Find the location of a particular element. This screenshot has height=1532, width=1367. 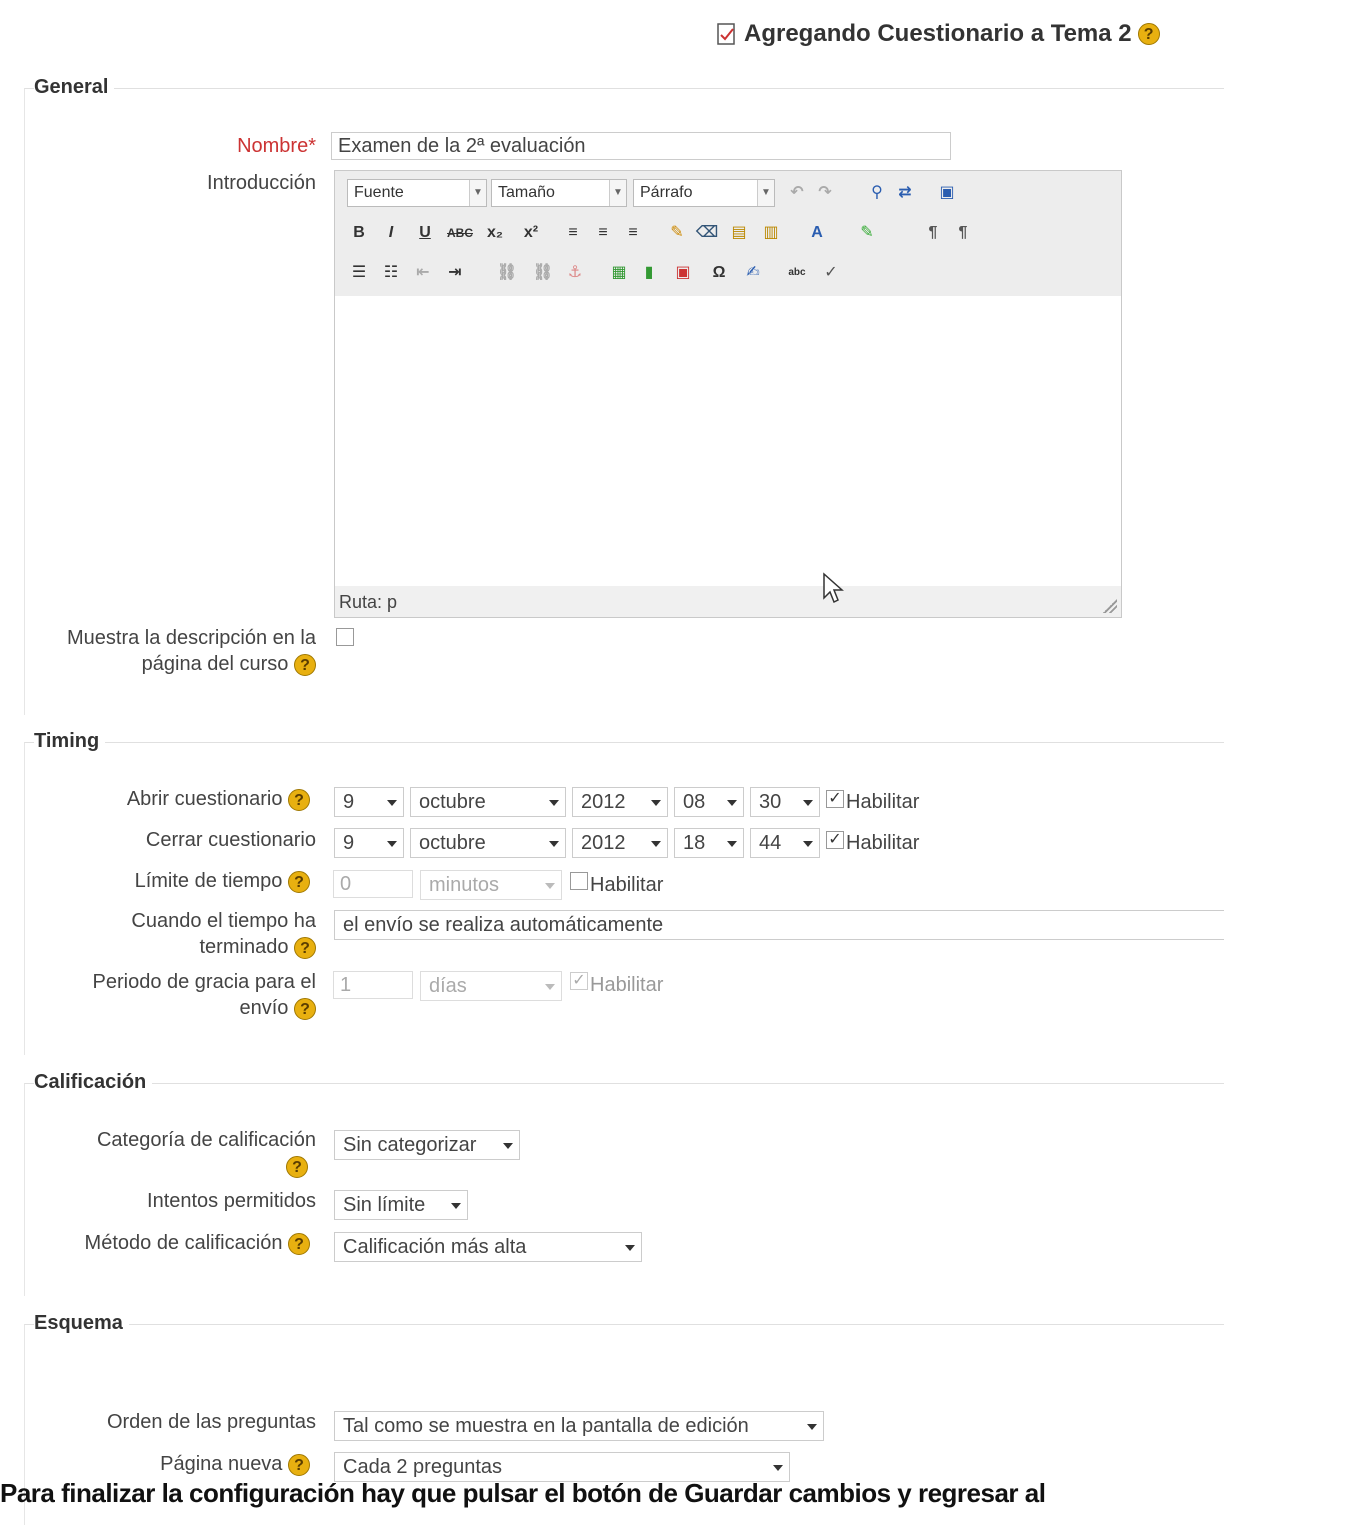

quiz-icon is located at coordinates (726, 34).